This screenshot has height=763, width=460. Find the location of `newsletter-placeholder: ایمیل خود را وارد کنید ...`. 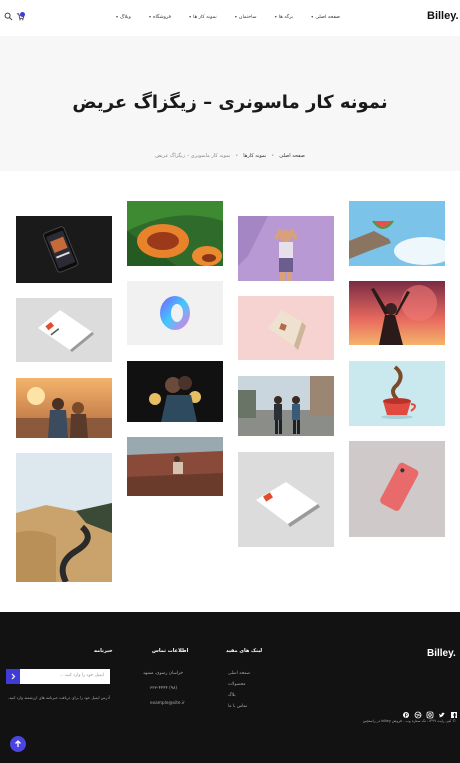

newsletter-placeholder: ایمیل خود را وارد کنید ... is located at coordinates (81, 675).